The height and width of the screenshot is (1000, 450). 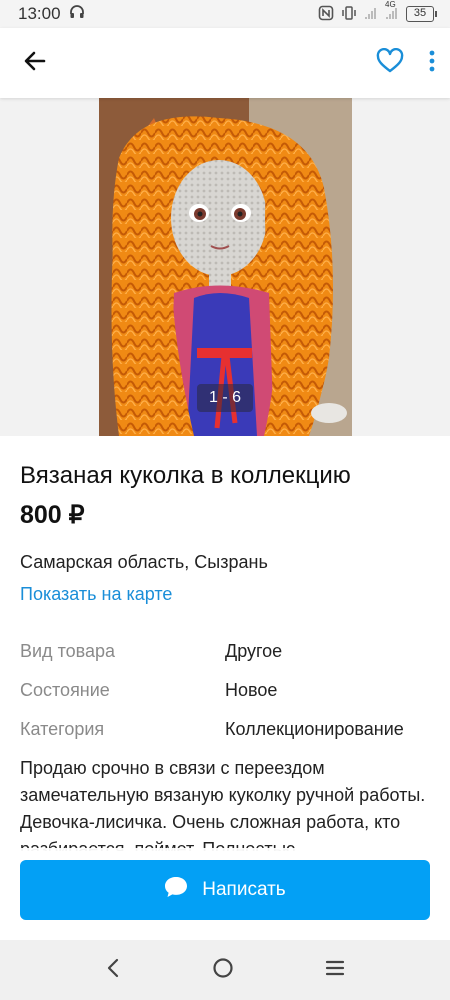 I want to click on status-bar: 13:00 4G 35, so click(x=225, y=14).